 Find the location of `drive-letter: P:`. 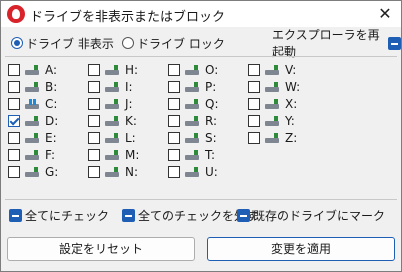

drive-letter: P: is located at coordinates (211, 86).